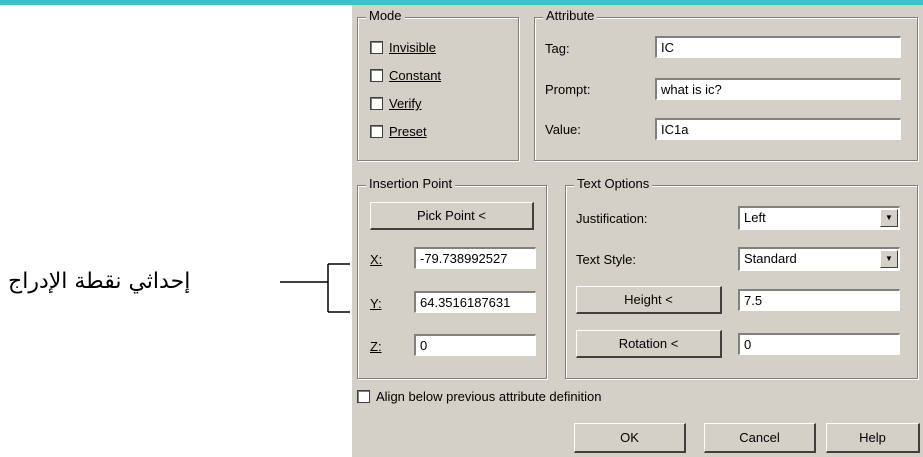 The image size is (923, 457). Describe the element at coordinates (770, 258) in the screenshot. I see `text-style-value: Standard` at that location.